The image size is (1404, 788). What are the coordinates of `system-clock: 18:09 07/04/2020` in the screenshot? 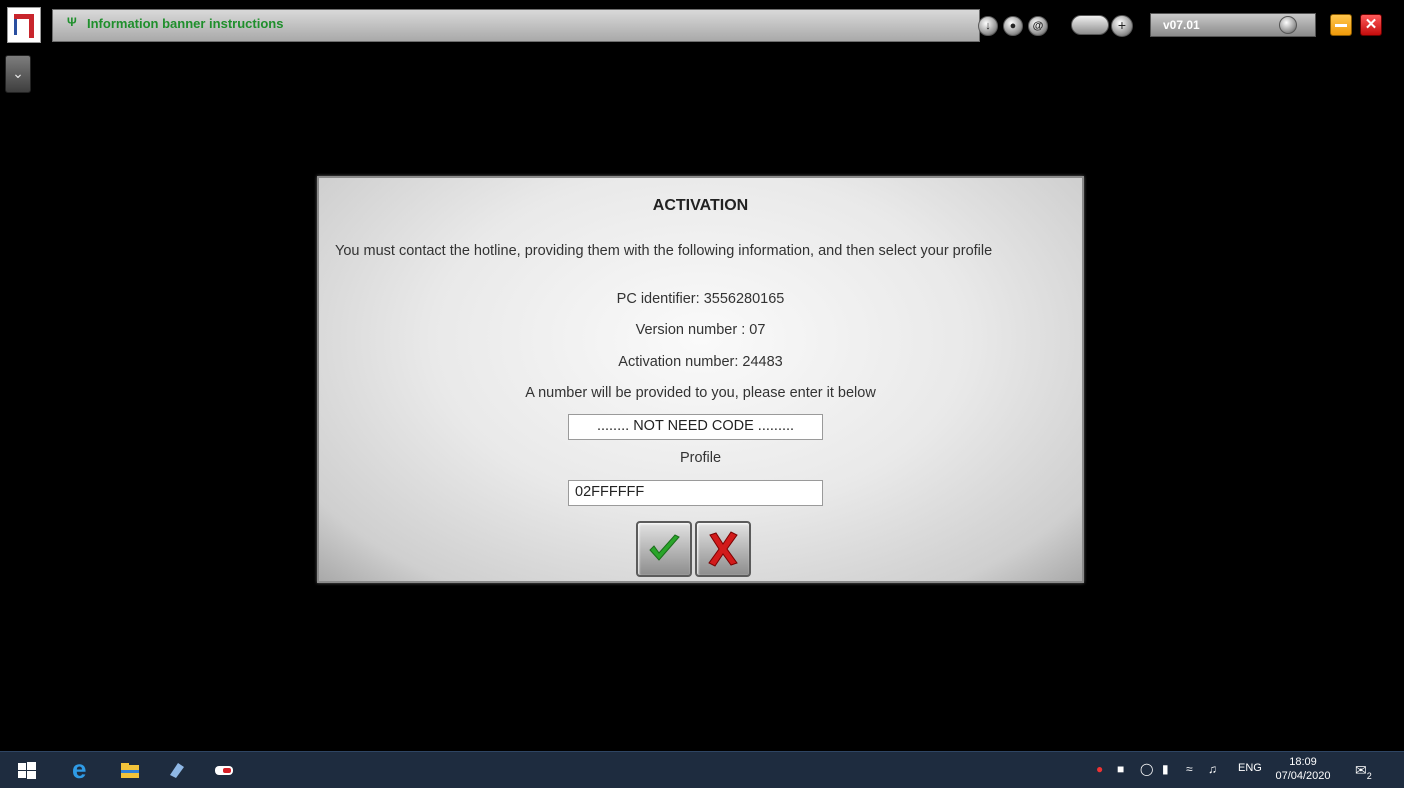 It's located at (1303, 769).